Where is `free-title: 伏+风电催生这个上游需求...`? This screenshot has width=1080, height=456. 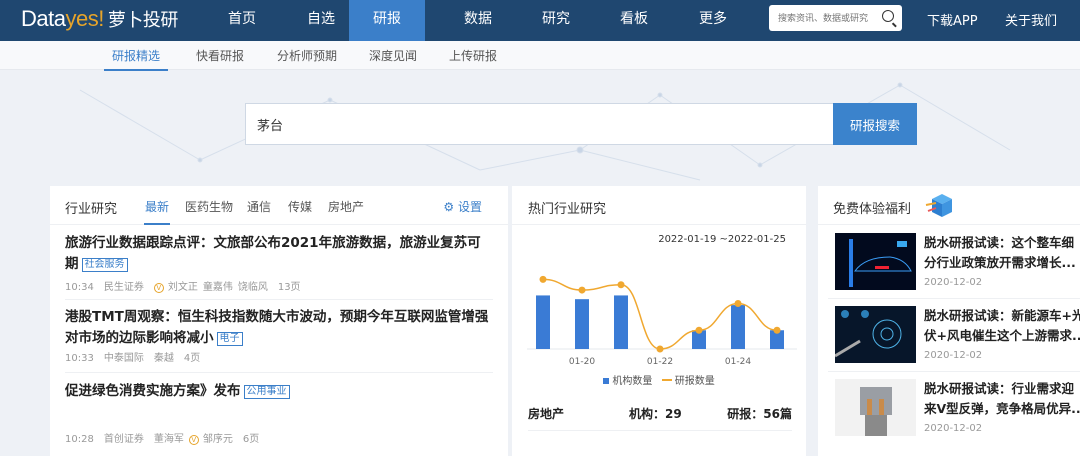 free-title: 伏+风电催生这个上游需求... is located at coordinates (1002, 336).